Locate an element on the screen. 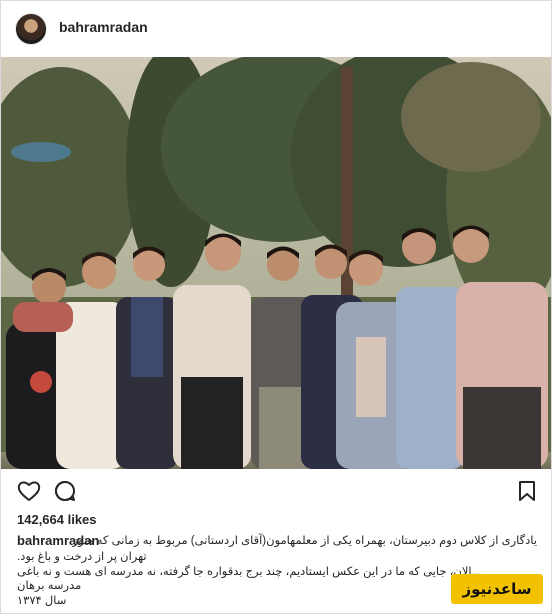 The height and width of the screenshot is (614, 552). post-actions is located at coordinates (276, 492).